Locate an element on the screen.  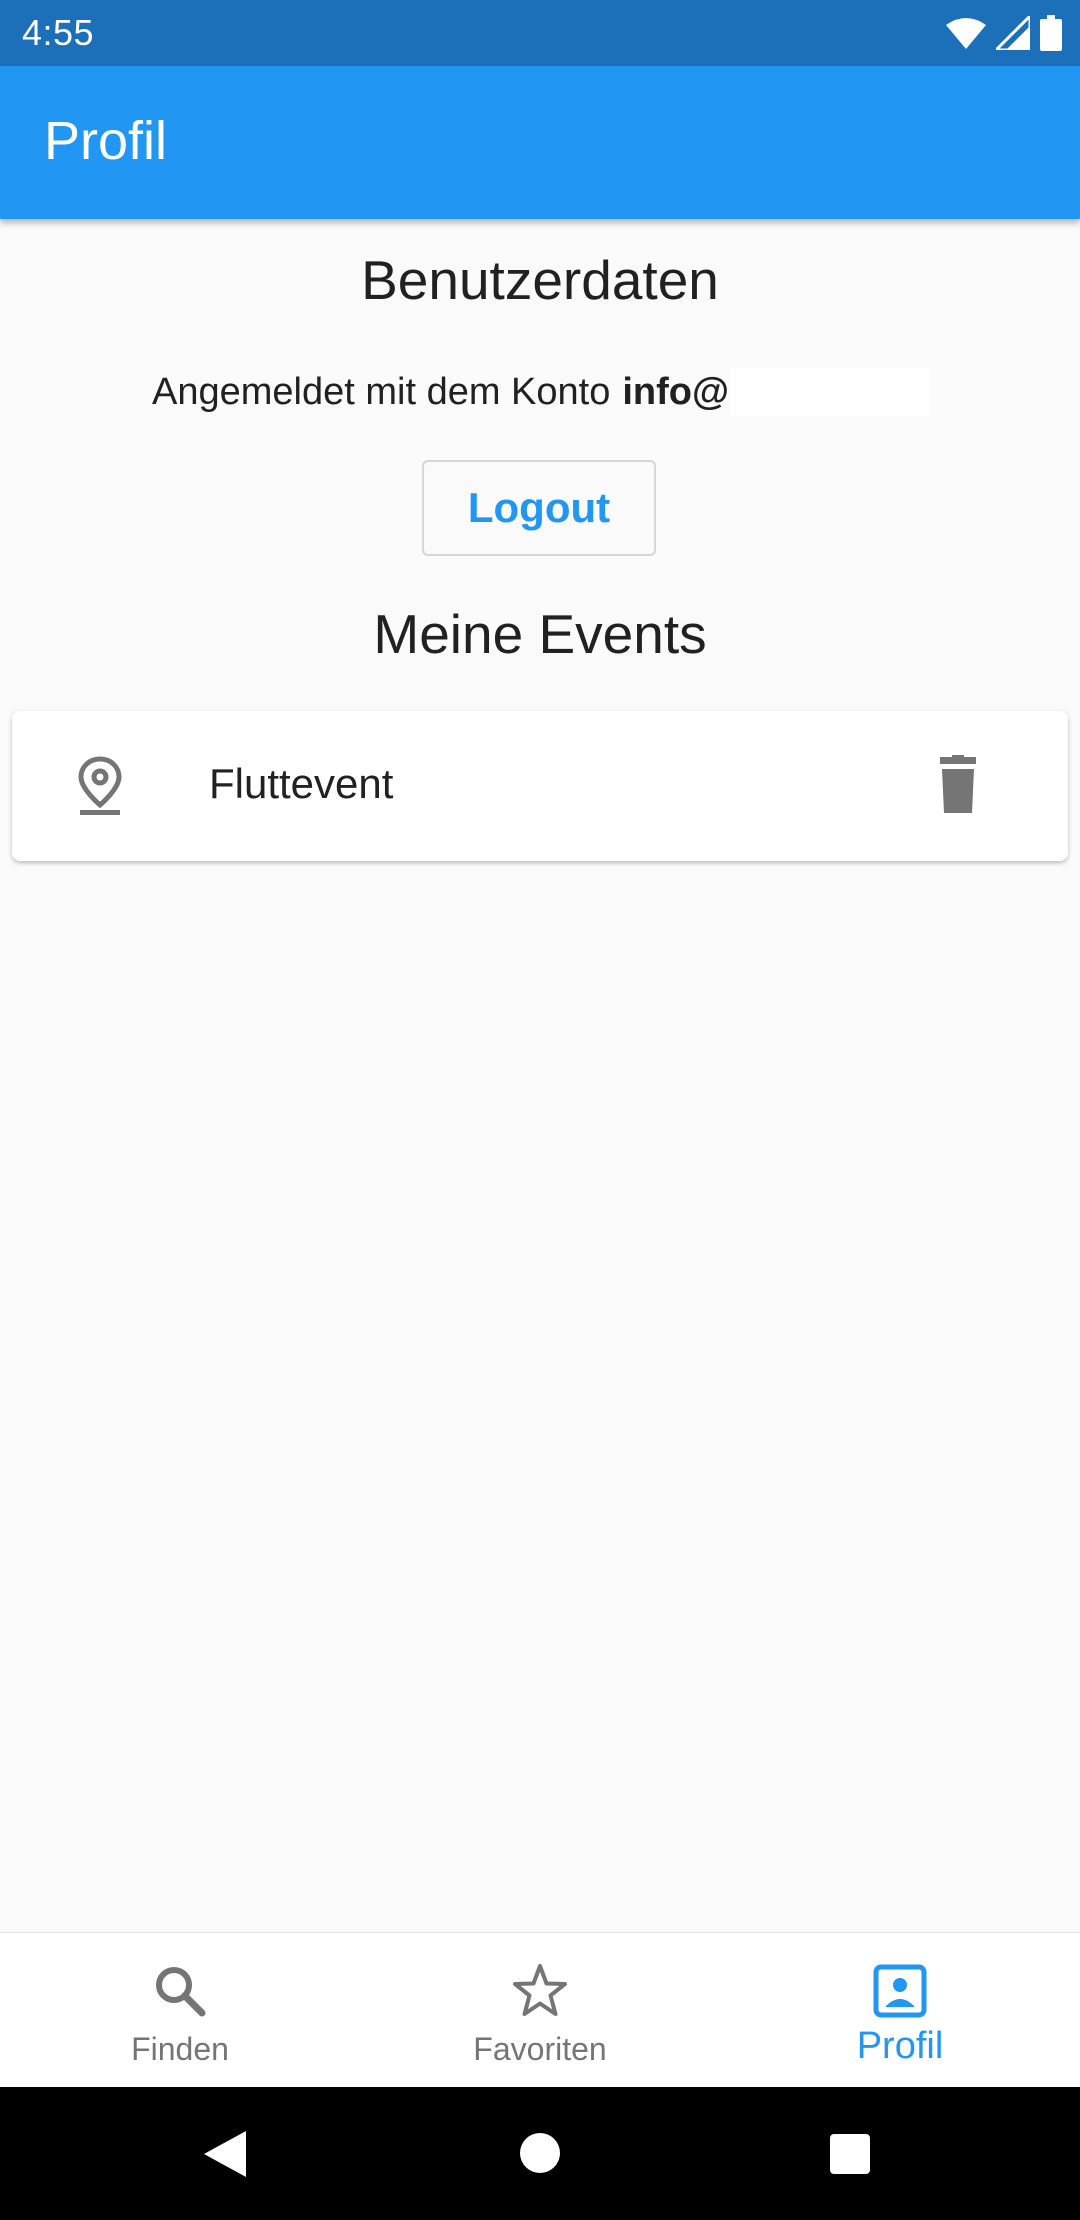
nav-item-profil: Profil is located at coordinates (900, 2010).